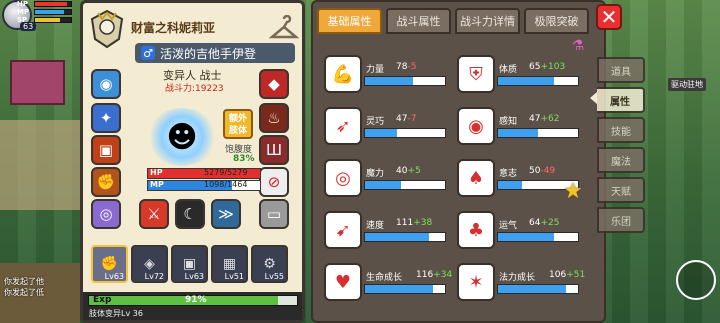  Describe the element at coordinates (573, 191) in the screenshot. I see `favorite-star-icon: ★` at that location.